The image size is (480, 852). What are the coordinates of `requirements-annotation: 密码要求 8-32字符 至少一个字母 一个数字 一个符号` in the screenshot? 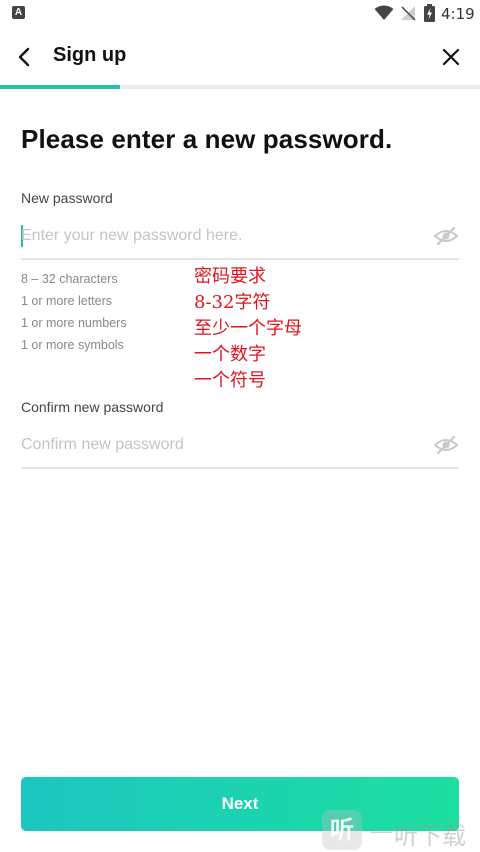 It's located at (248, 329).